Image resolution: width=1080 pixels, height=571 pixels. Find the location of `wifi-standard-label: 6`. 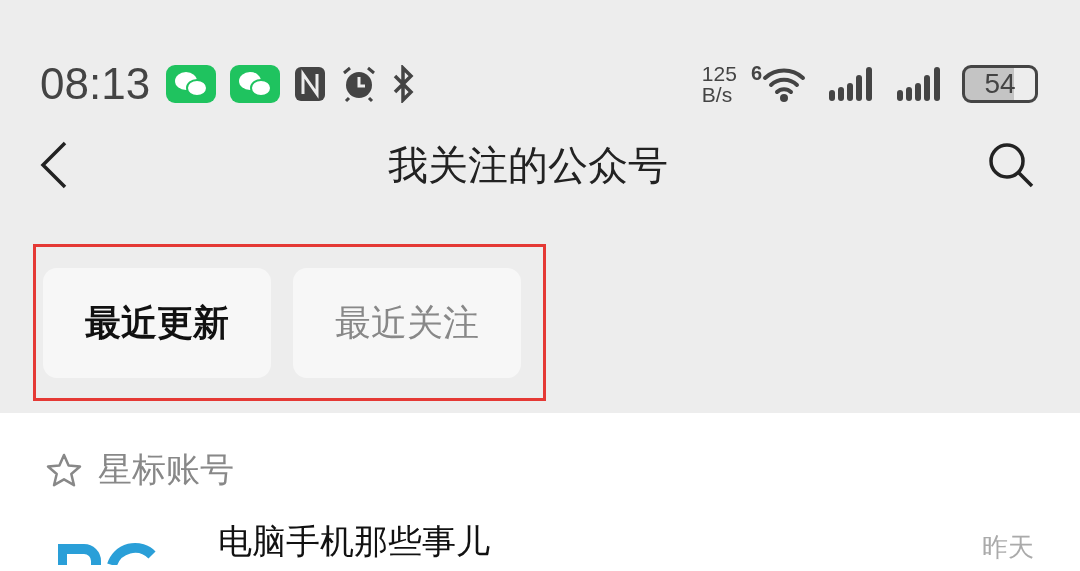

wifi-standard-label: 6 is located at coordinates (756, 73).